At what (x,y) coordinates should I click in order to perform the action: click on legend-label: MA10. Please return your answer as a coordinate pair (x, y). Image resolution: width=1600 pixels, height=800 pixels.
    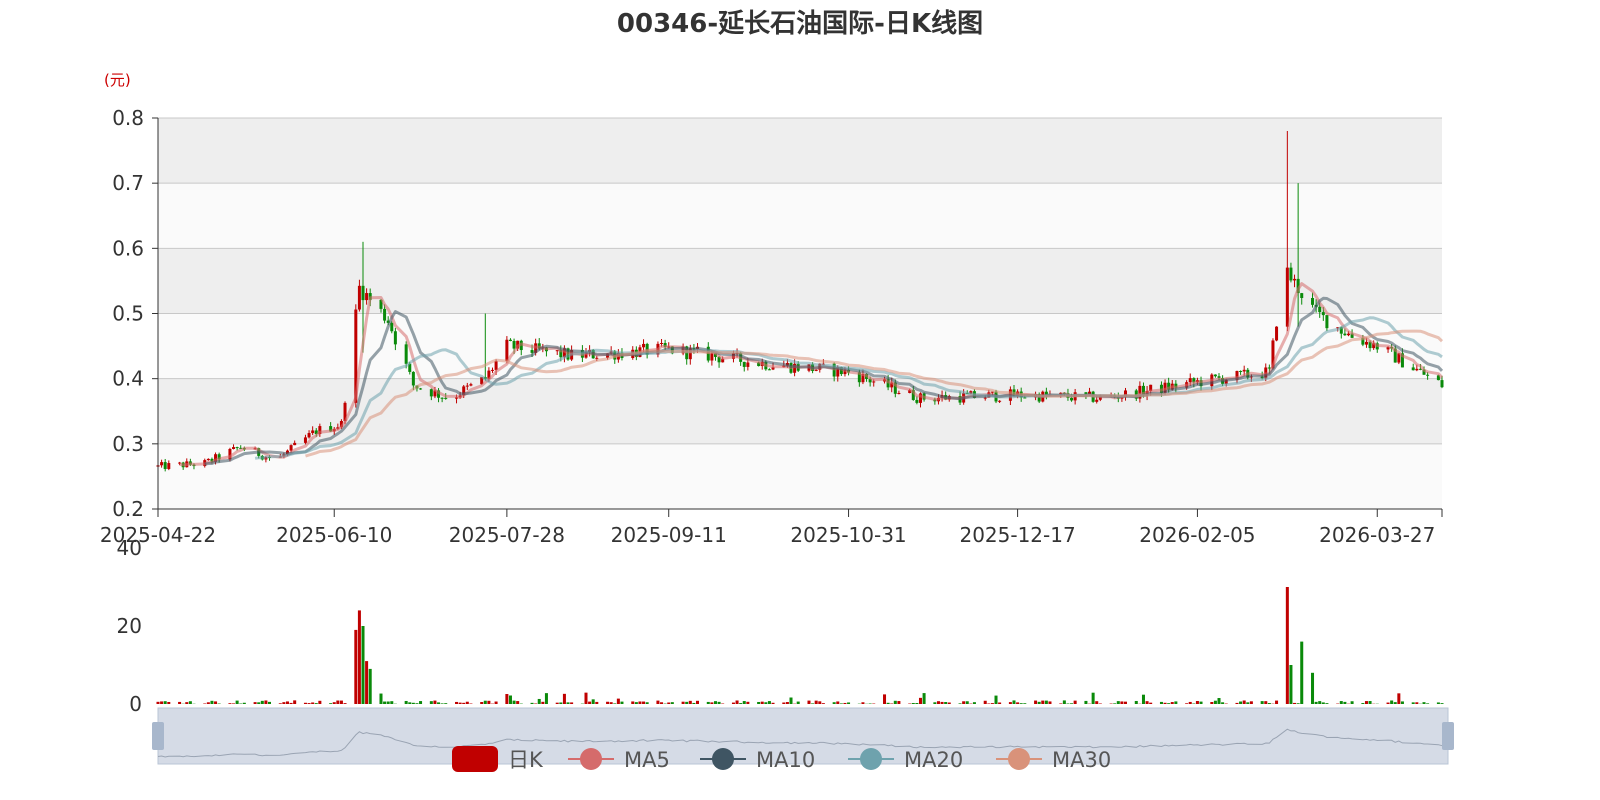
    Looking at the image, I should click on (785, 760).